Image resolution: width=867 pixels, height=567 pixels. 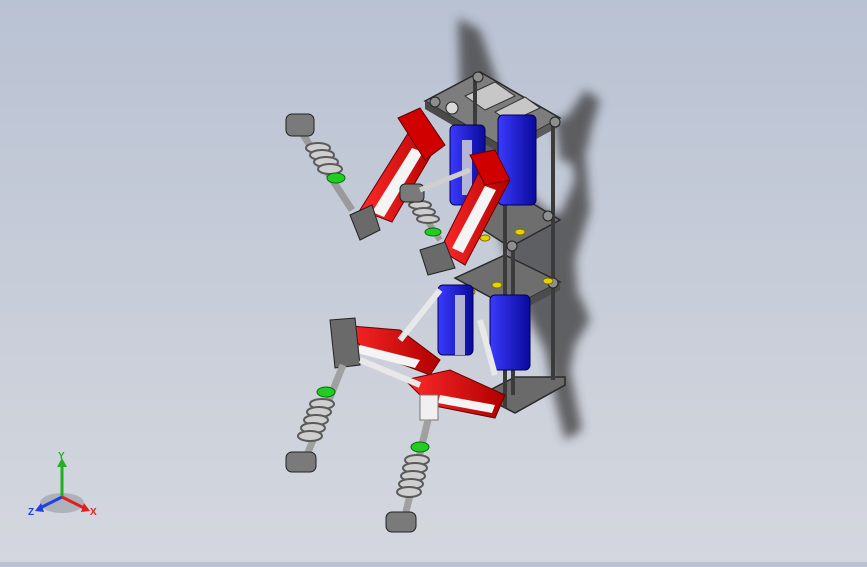 I want to click on lower-left-spring, so click(x=316, y=420).